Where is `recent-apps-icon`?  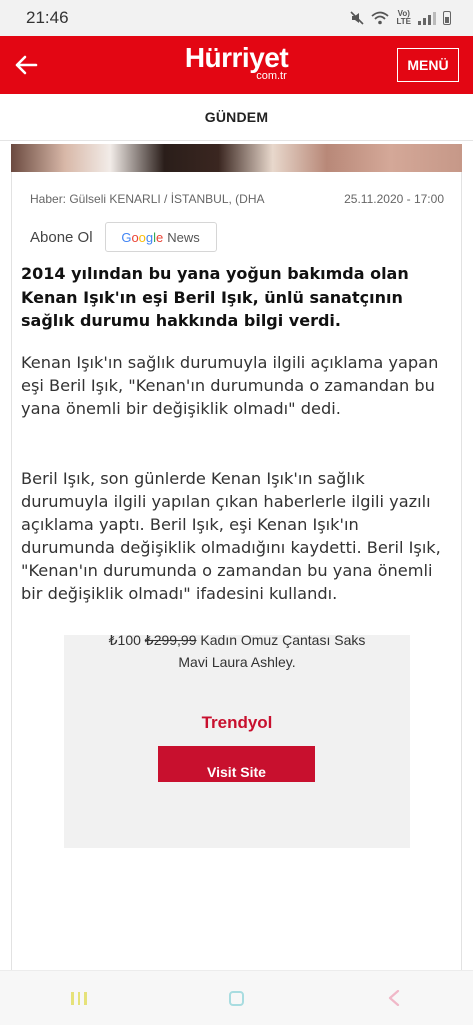
recent-apps-icon is located at coordinates (79, 998).